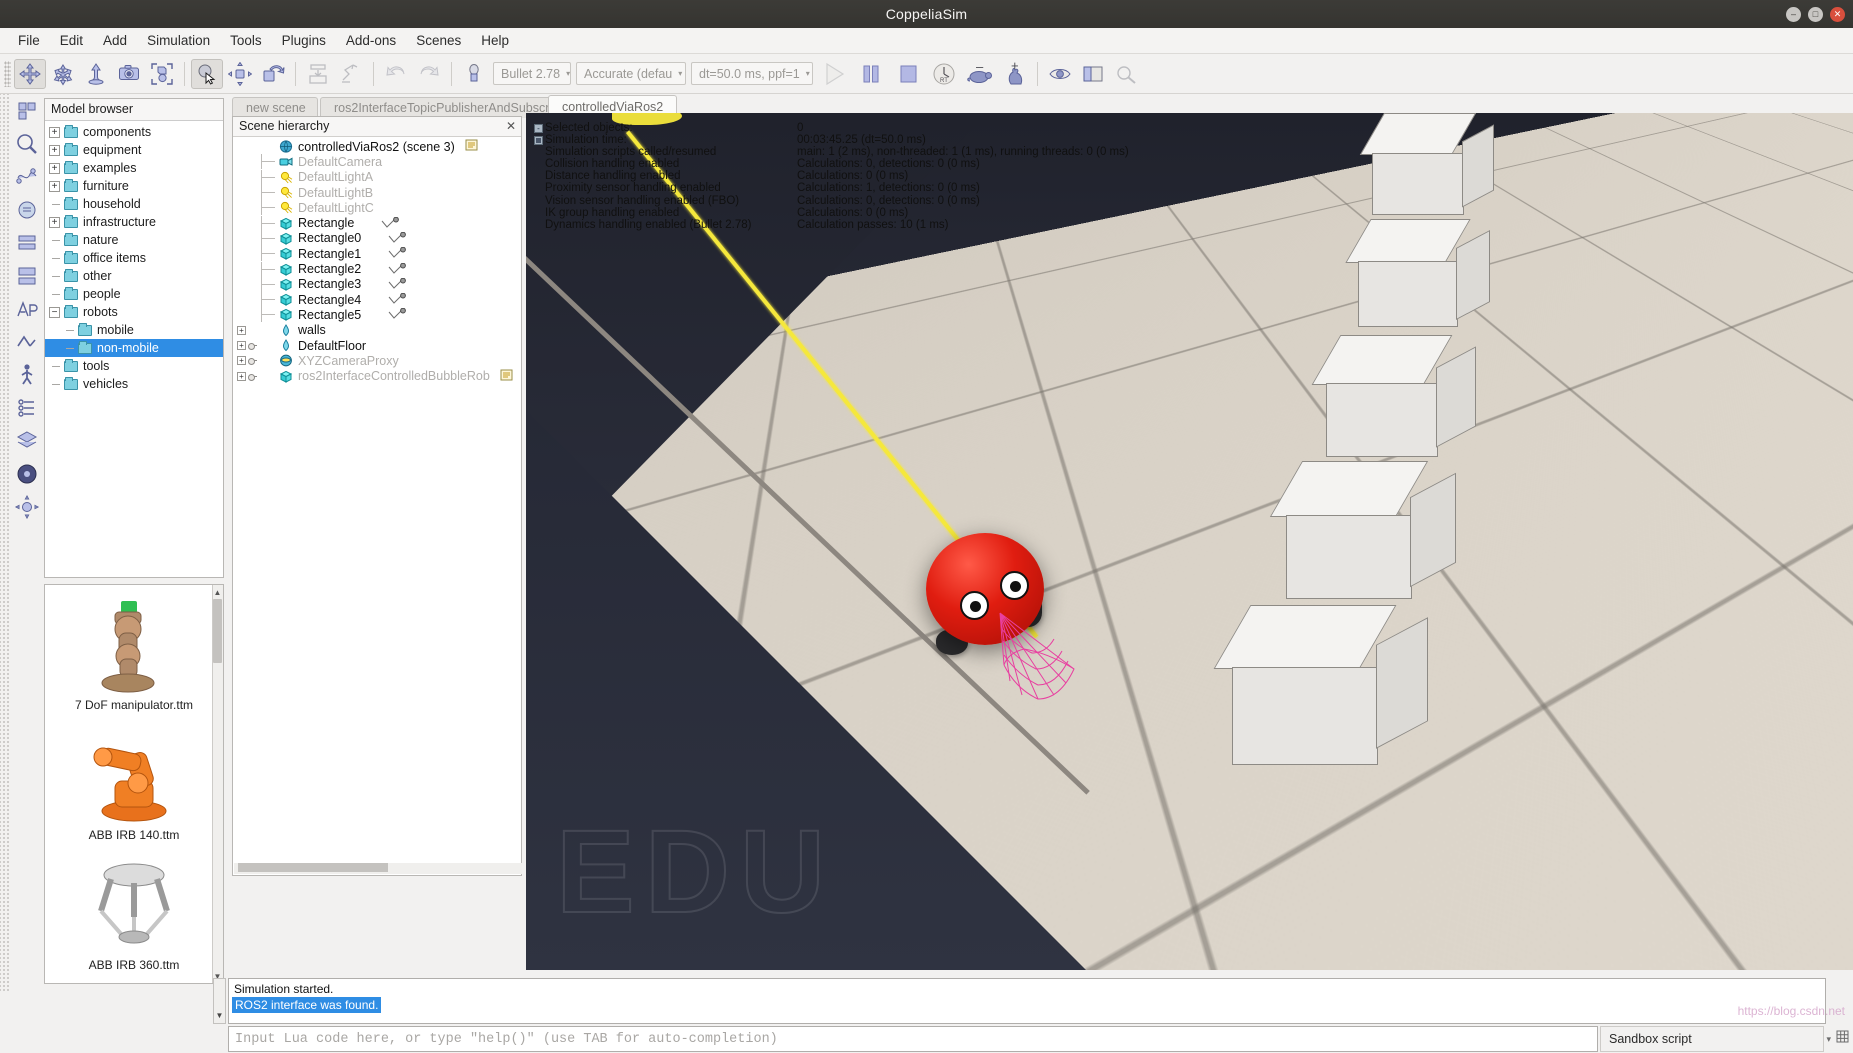  I want to click on scene-hierarchy-item-controlledViaRos2-scene-3-: controlledViaRos2 (scene 3), so click(377, 146).